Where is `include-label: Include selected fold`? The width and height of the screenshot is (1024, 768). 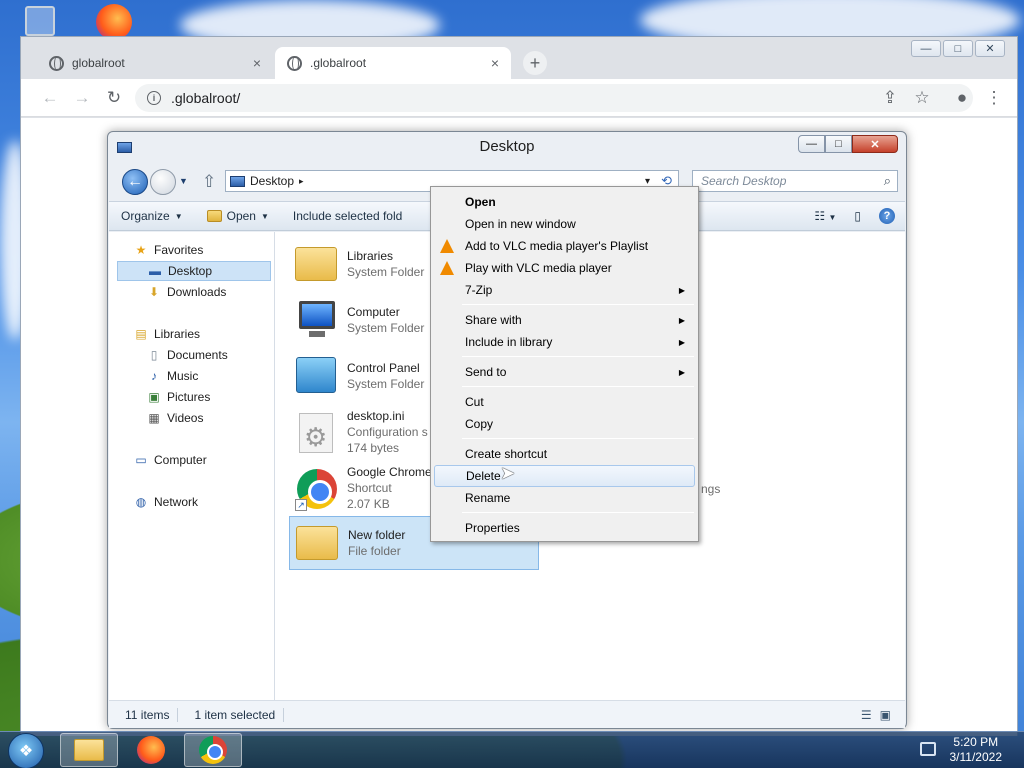
include-label: Include selected fold is located at coordinates (347, 216).